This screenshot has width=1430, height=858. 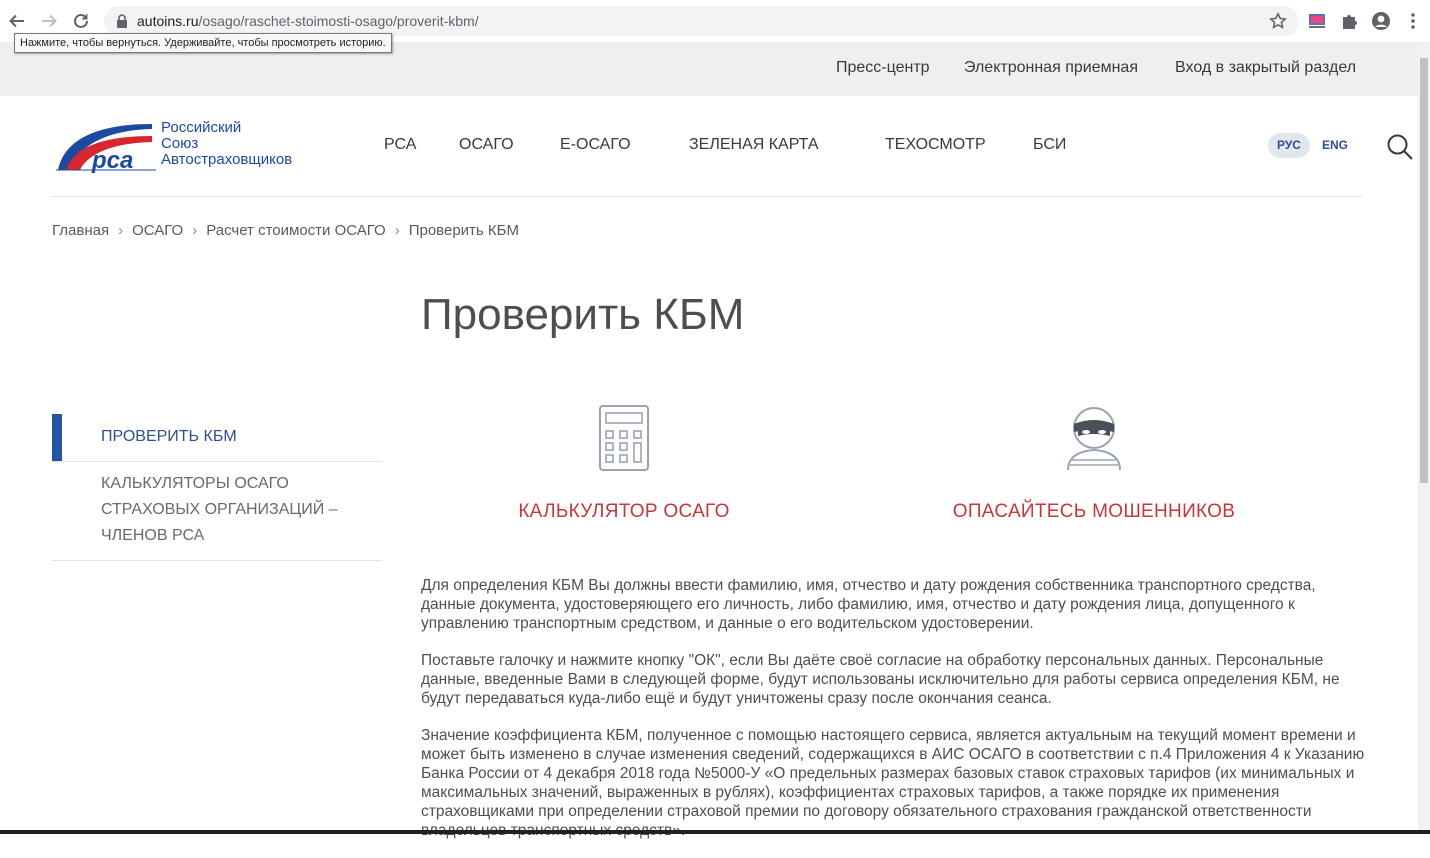 What do you see at coordinates (296, 230) in the screenshot?
I see `breadcrumb-calc-cost: Расчет стоимости ОСАГО` at bounding box center [296, 230].